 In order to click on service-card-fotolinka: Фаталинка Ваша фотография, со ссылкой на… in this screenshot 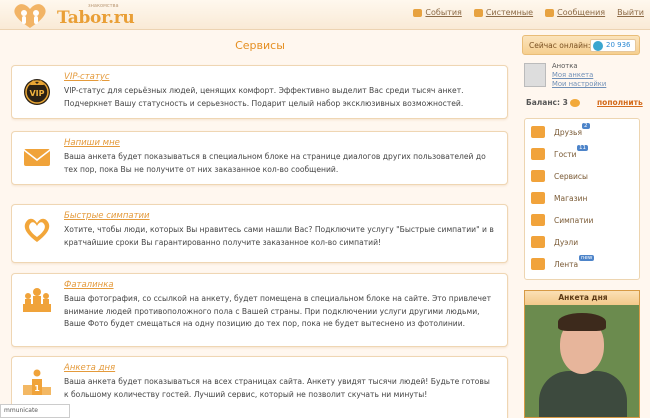, I will do `click(259, 310)`.